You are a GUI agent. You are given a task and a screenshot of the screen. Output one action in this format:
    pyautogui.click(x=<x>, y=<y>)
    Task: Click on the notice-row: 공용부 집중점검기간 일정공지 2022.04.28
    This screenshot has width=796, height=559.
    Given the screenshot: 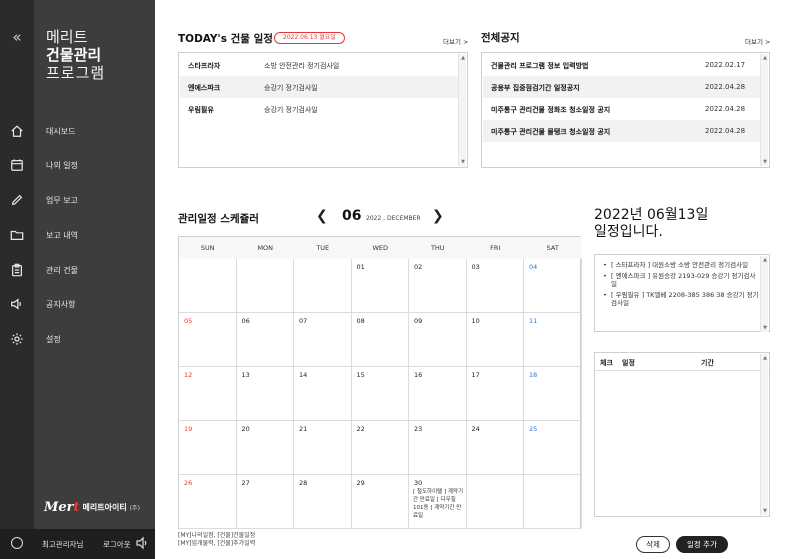 What is the action you would take?
    pyautogui.click(x=621, y=87)
    